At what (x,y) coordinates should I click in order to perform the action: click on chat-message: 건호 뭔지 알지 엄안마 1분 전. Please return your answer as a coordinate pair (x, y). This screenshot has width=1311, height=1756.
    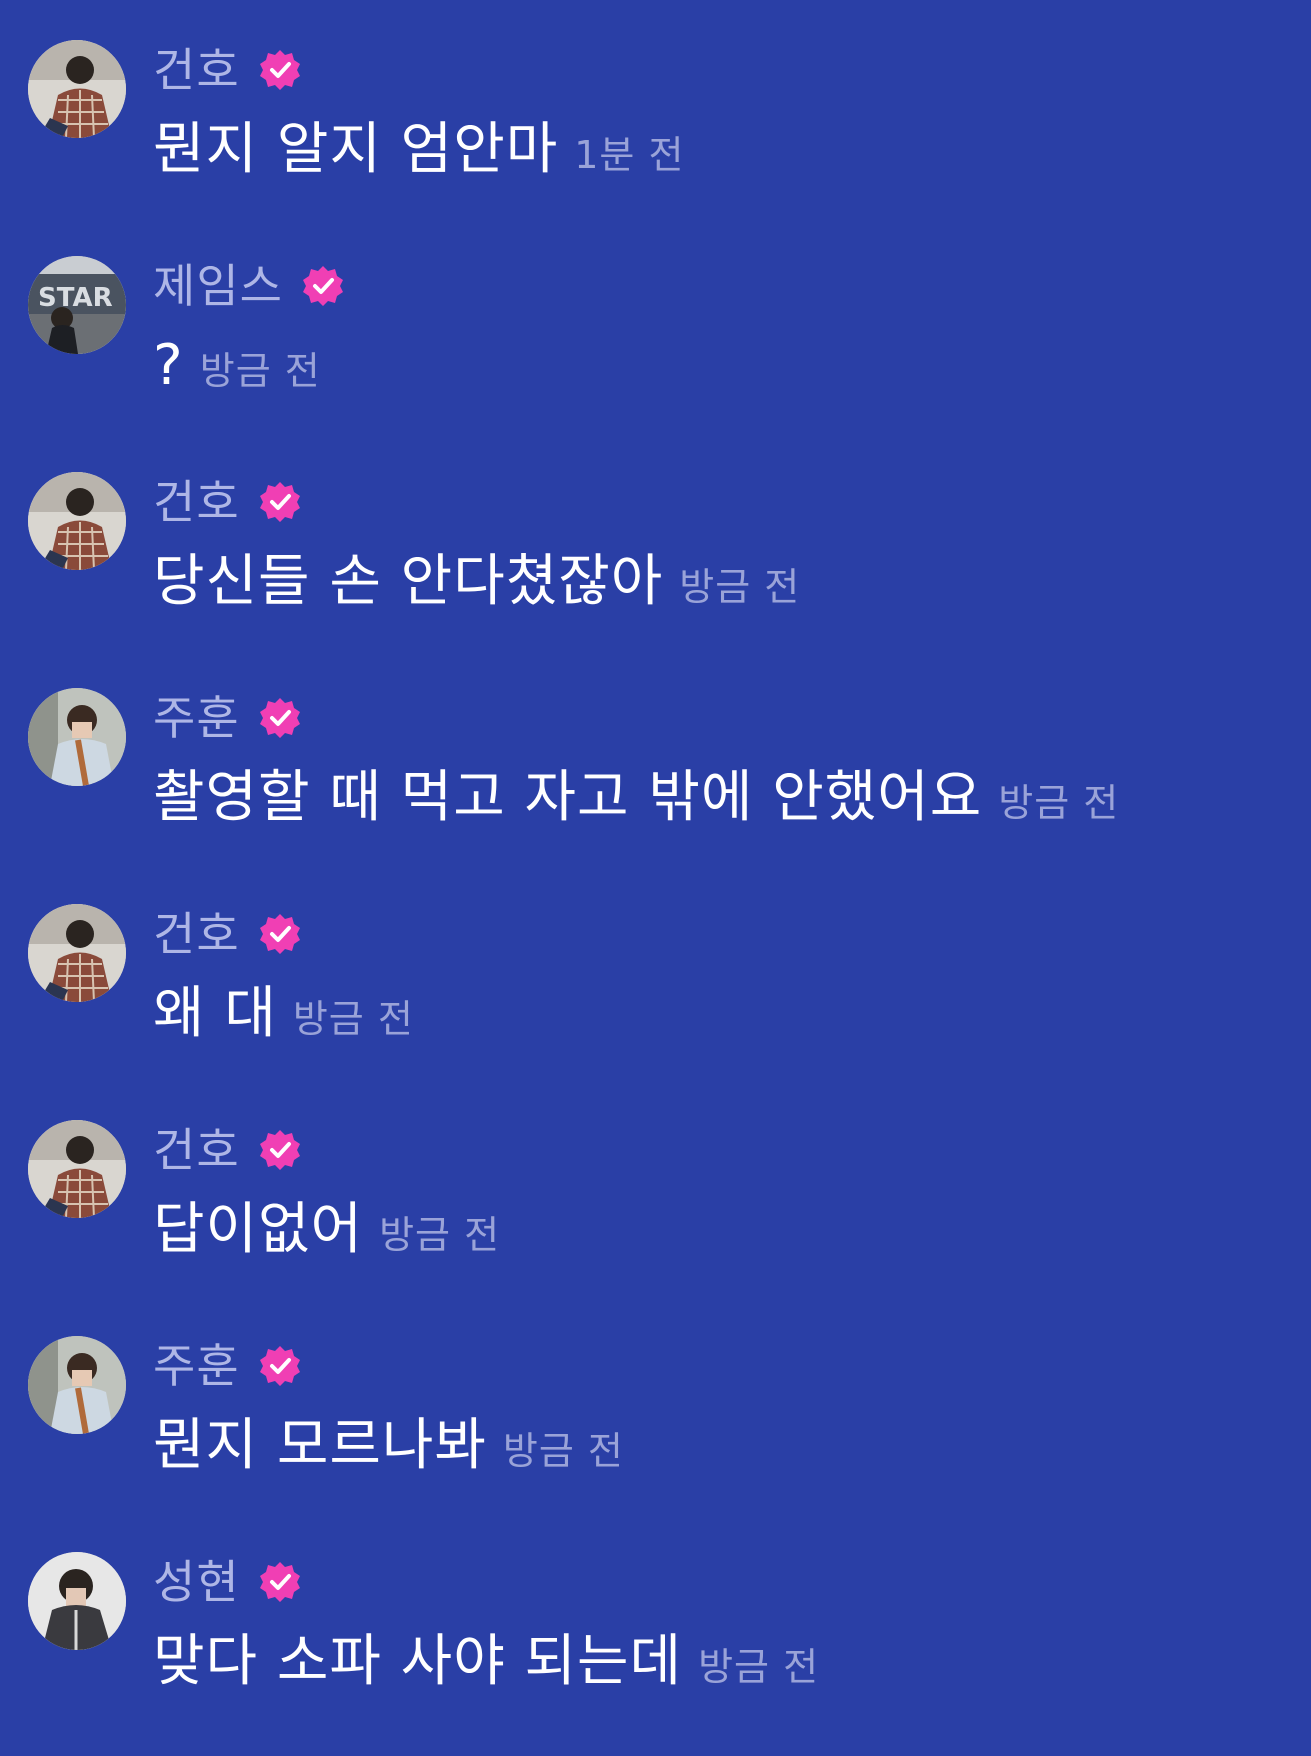
    Looking at the image, I should click on (655, 100).